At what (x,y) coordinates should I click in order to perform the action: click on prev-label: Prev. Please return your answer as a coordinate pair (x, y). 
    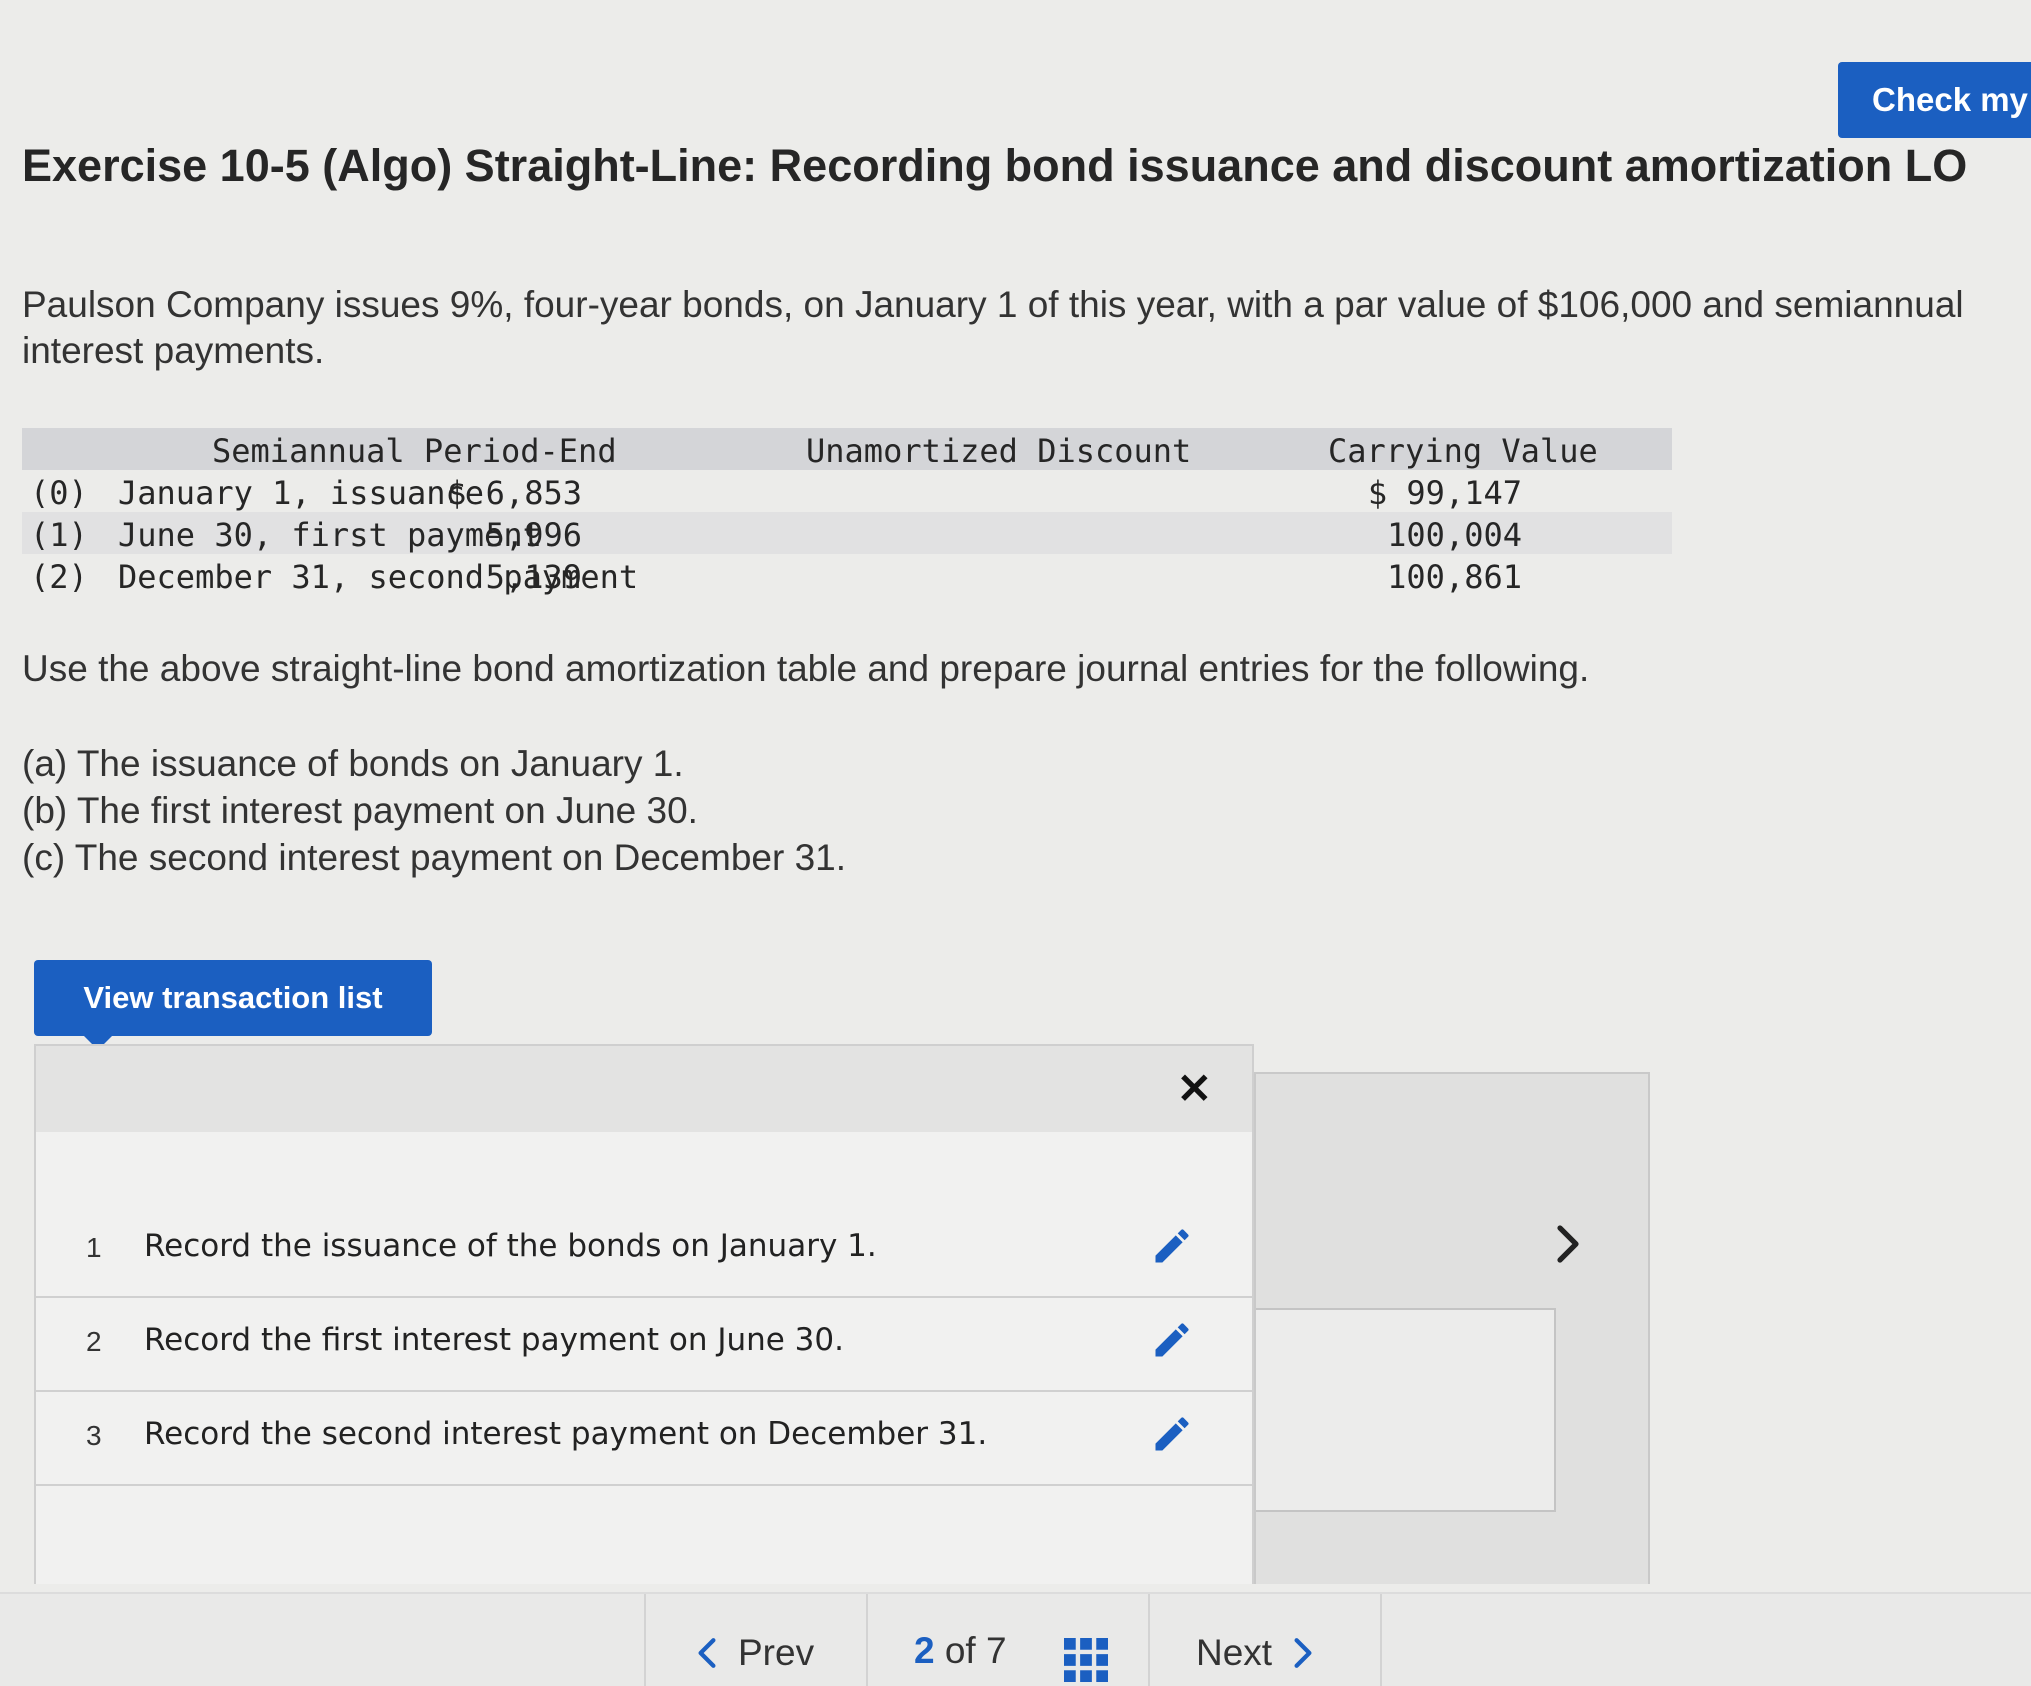
    Looking at the image, I should click on (776, 1652).